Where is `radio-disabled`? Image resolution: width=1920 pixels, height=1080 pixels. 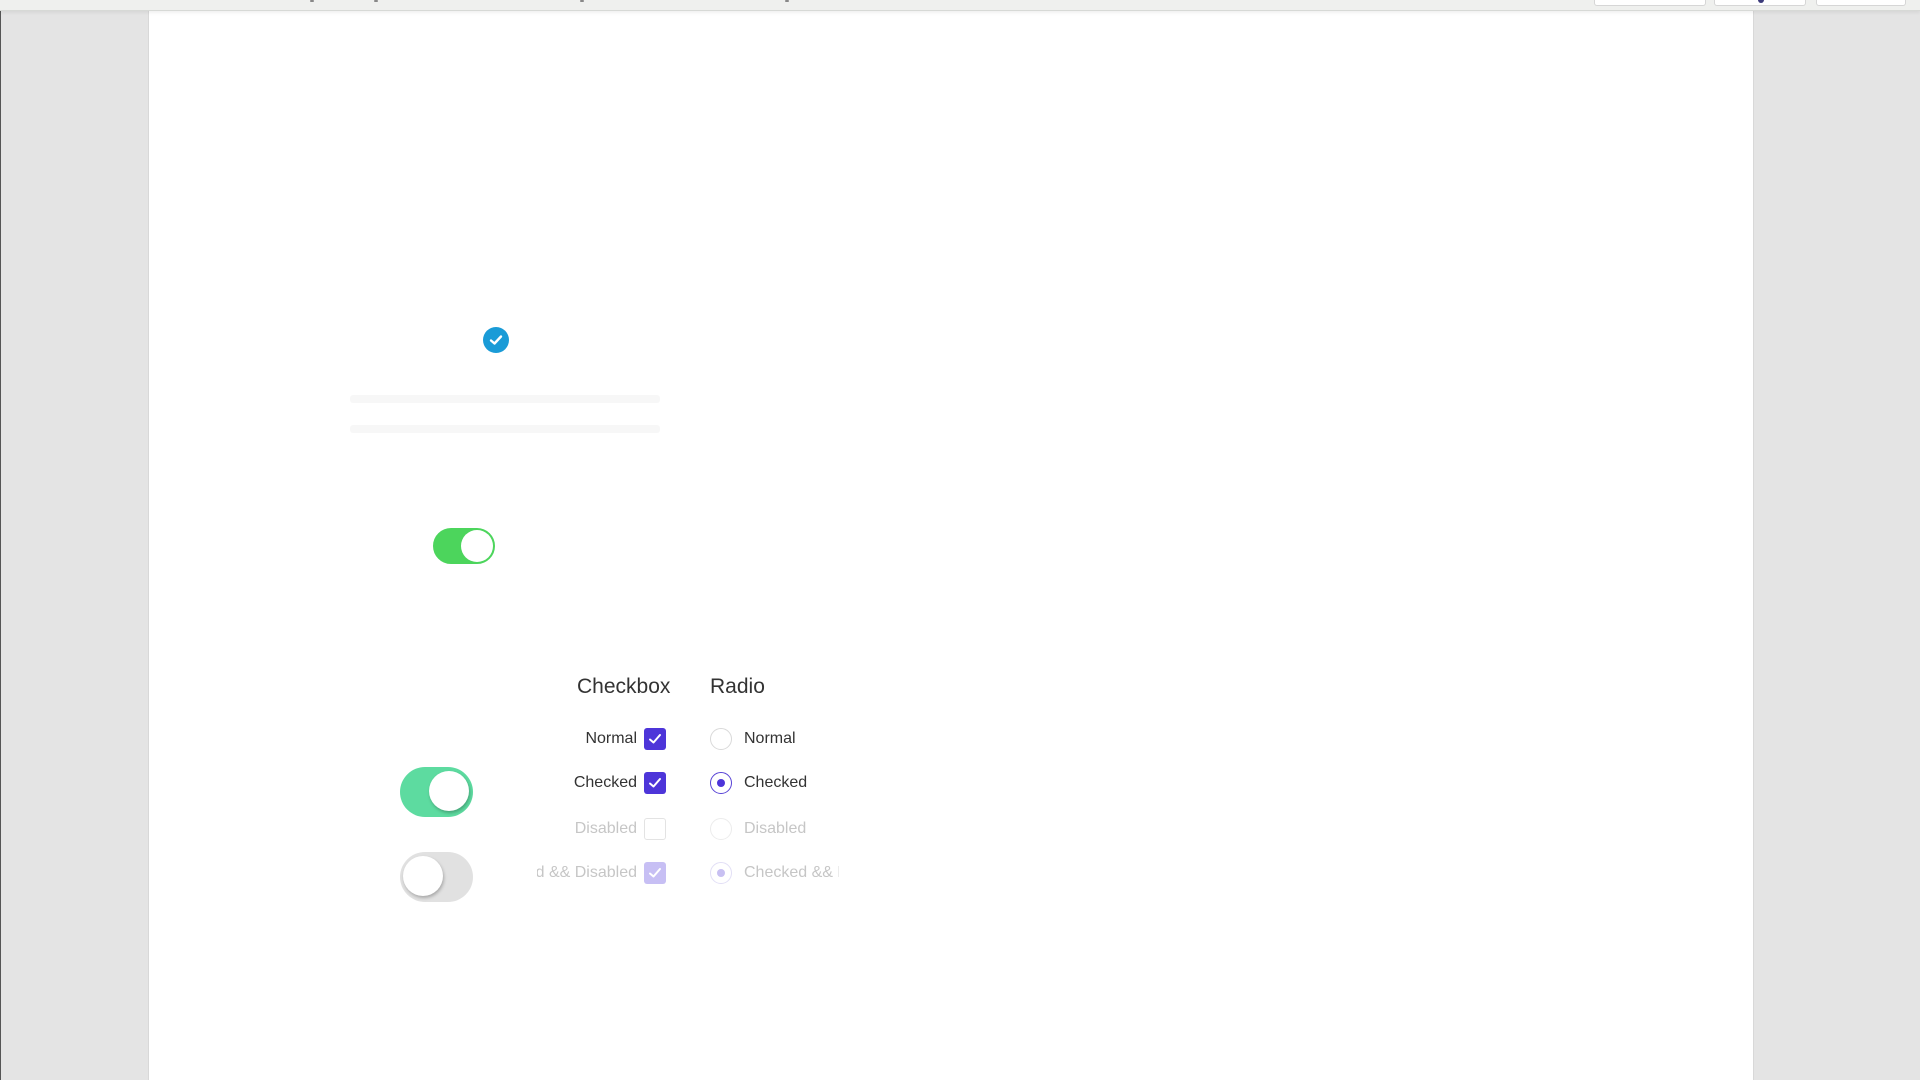 radio-disabled is located at coordinates (721, 829).